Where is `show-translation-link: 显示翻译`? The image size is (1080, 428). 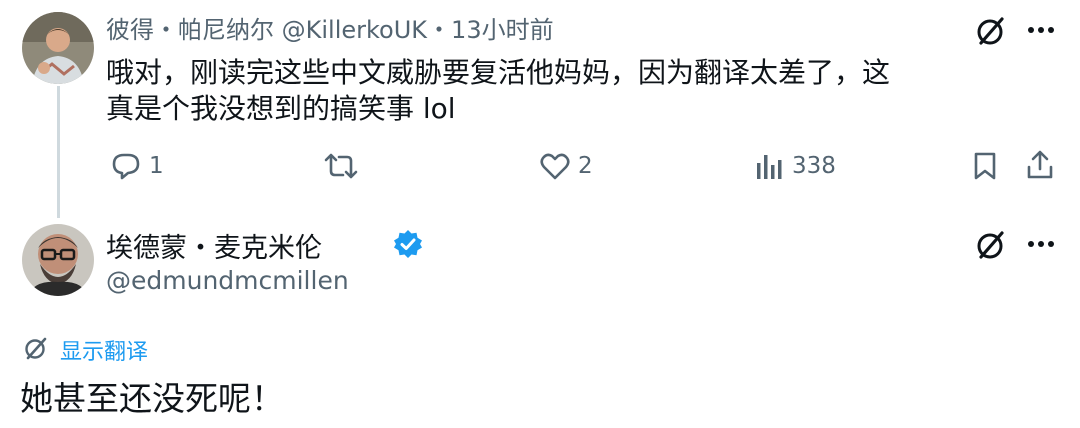 show-translation-link: 显示翻译 is located at coordinates (104, 350).